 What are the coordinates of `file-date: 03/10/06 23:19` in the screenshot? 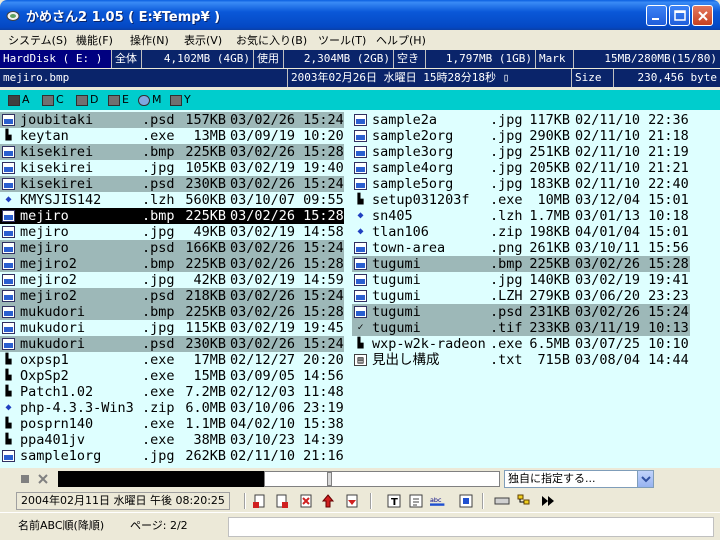 It's located at (287, 408).